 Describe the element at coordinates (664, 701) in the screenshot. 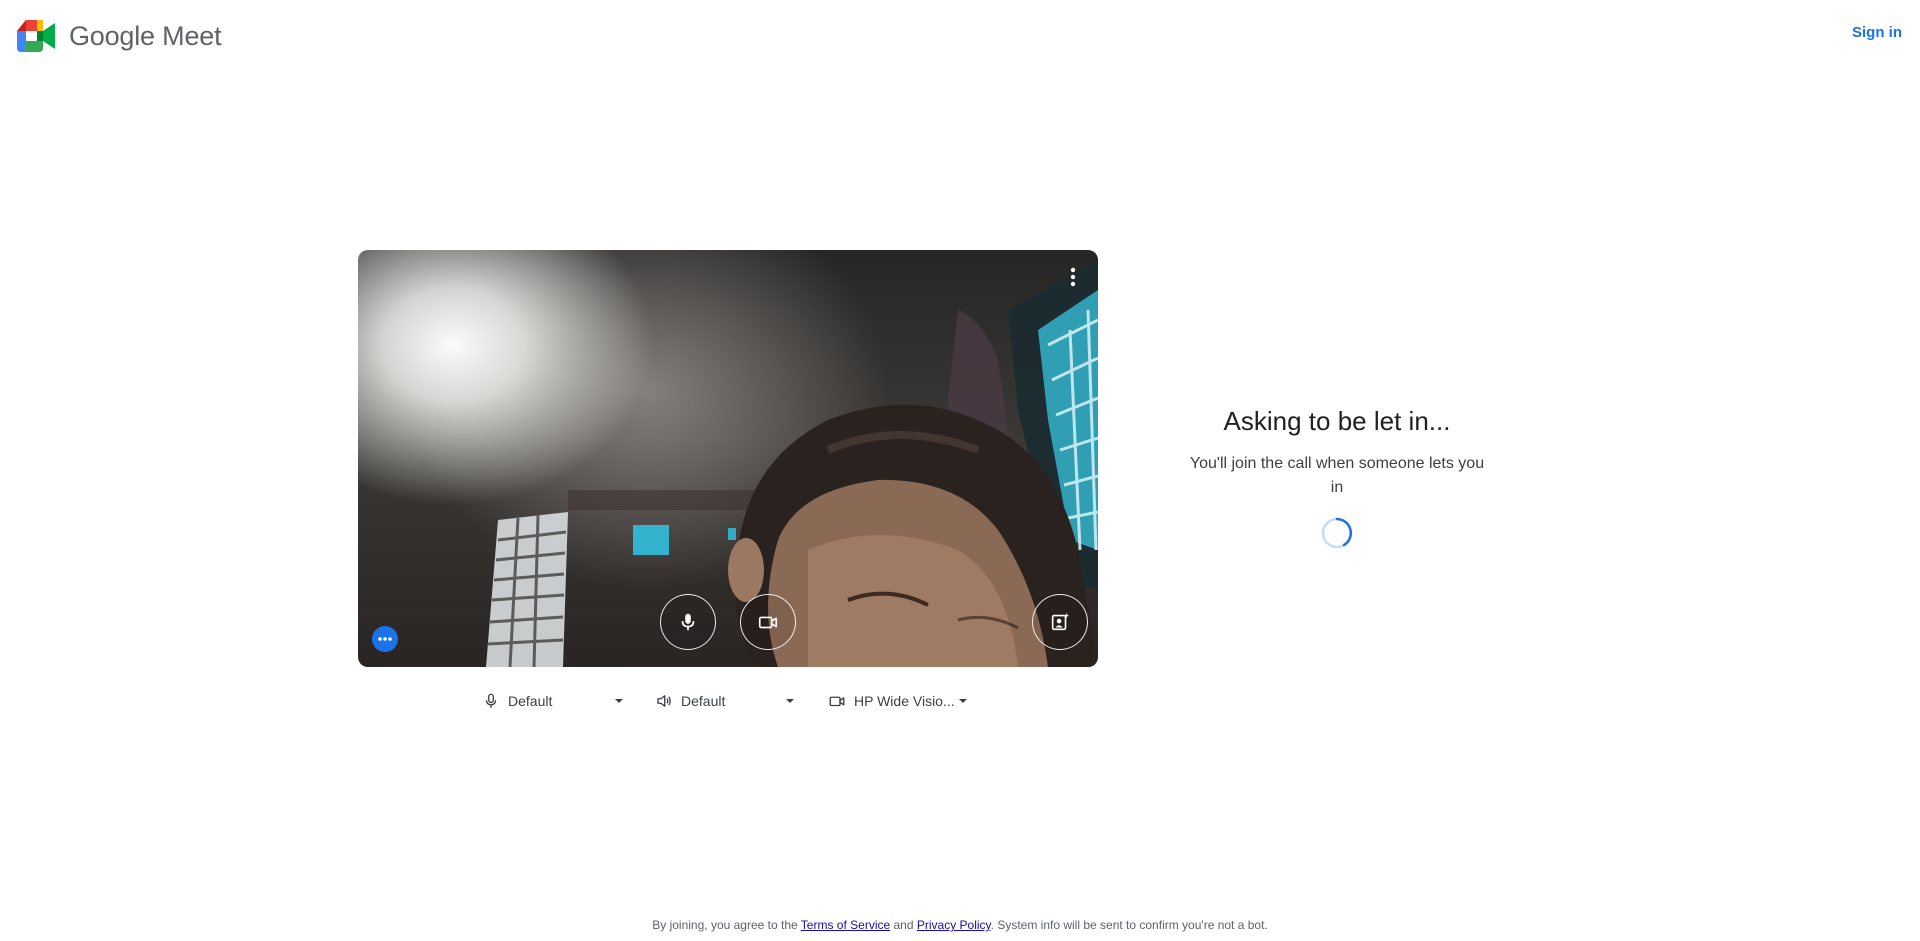

I see `volume-icon` at that location.